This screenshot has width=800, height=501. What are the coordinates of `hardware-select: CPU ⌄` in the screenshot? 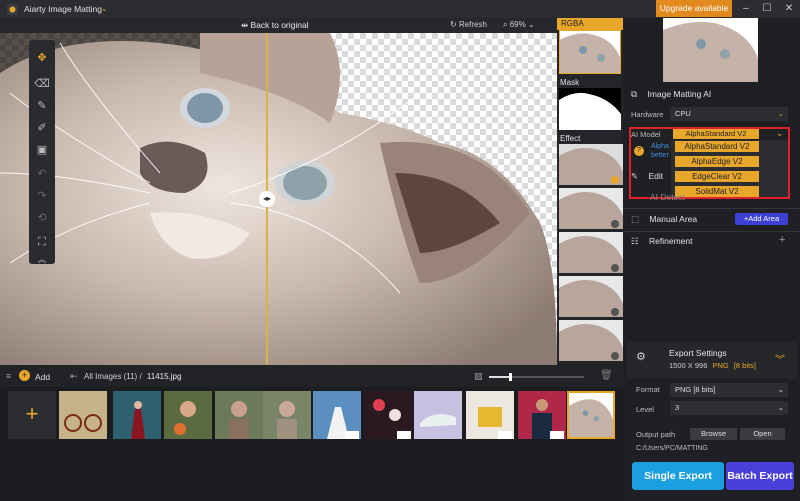 It's located at (729, 114).